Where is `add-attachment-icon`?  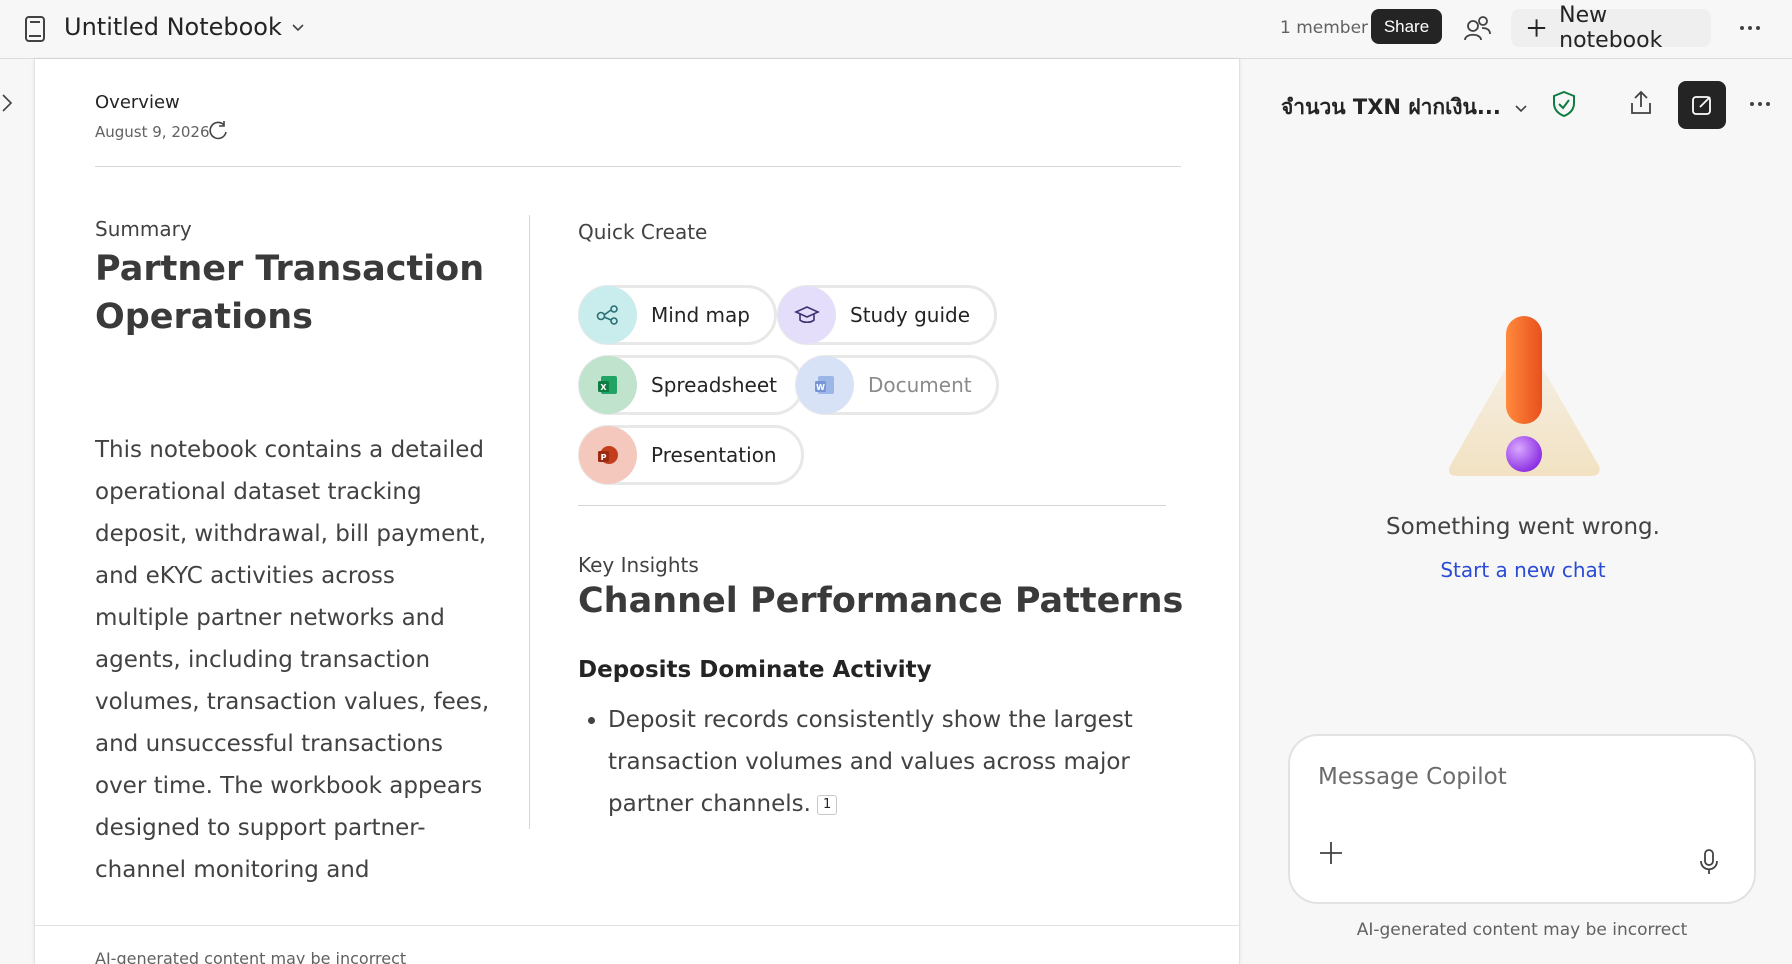
add-attachment-icon is located at coordinates (1331, 853).